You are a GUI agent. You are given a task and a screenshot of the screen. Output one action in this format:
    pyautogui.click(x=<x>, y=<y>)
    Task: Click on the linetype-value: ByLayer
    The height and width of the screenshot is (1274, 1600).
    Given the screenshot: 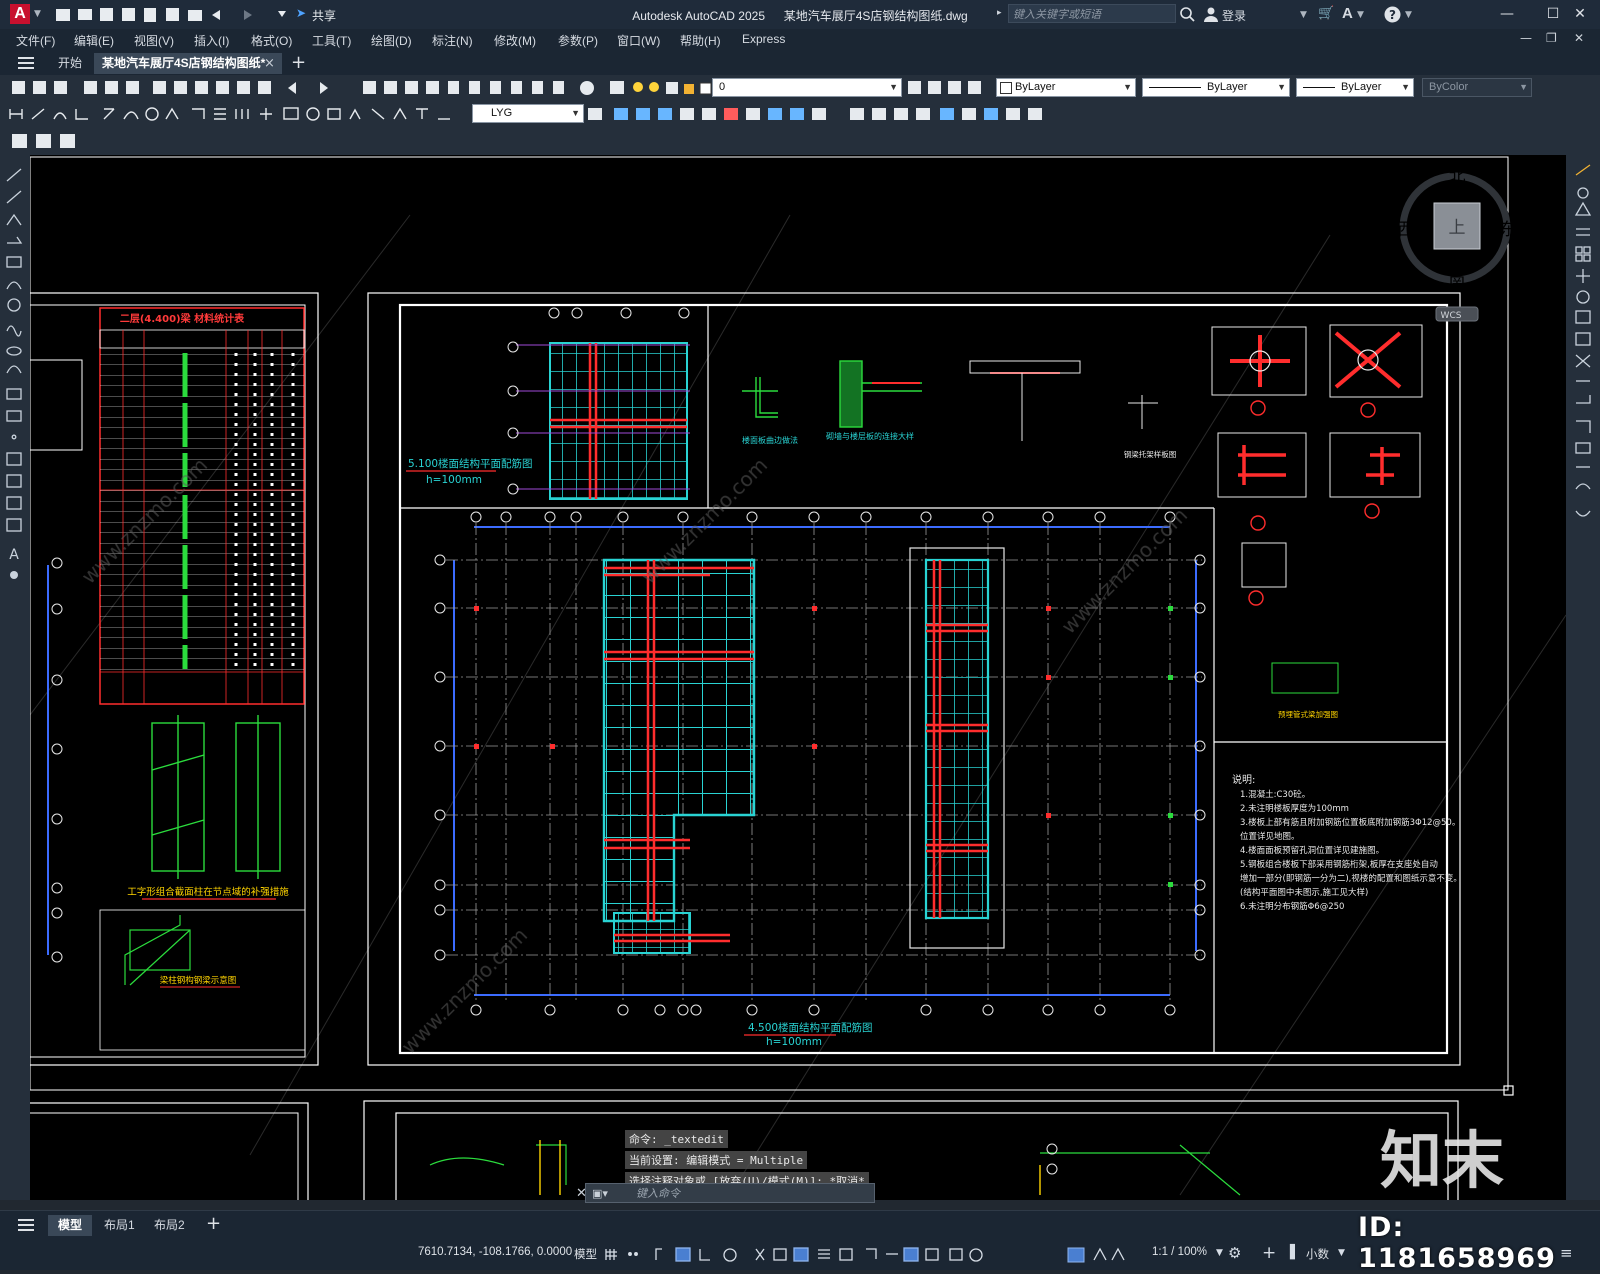 What is the action you would take?
    pyautogui.click(x=1227, y=87)
    